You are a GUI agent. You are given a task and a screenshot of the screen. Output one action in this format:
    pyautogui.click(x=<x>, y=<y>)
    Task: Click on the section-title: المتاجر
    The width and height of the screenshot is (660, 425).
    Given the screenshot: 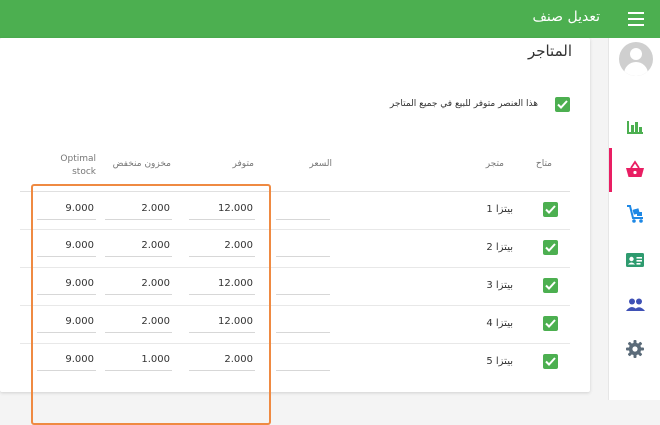 What is the action you would take?
    pyautogui.click(x=549, y=51)
    